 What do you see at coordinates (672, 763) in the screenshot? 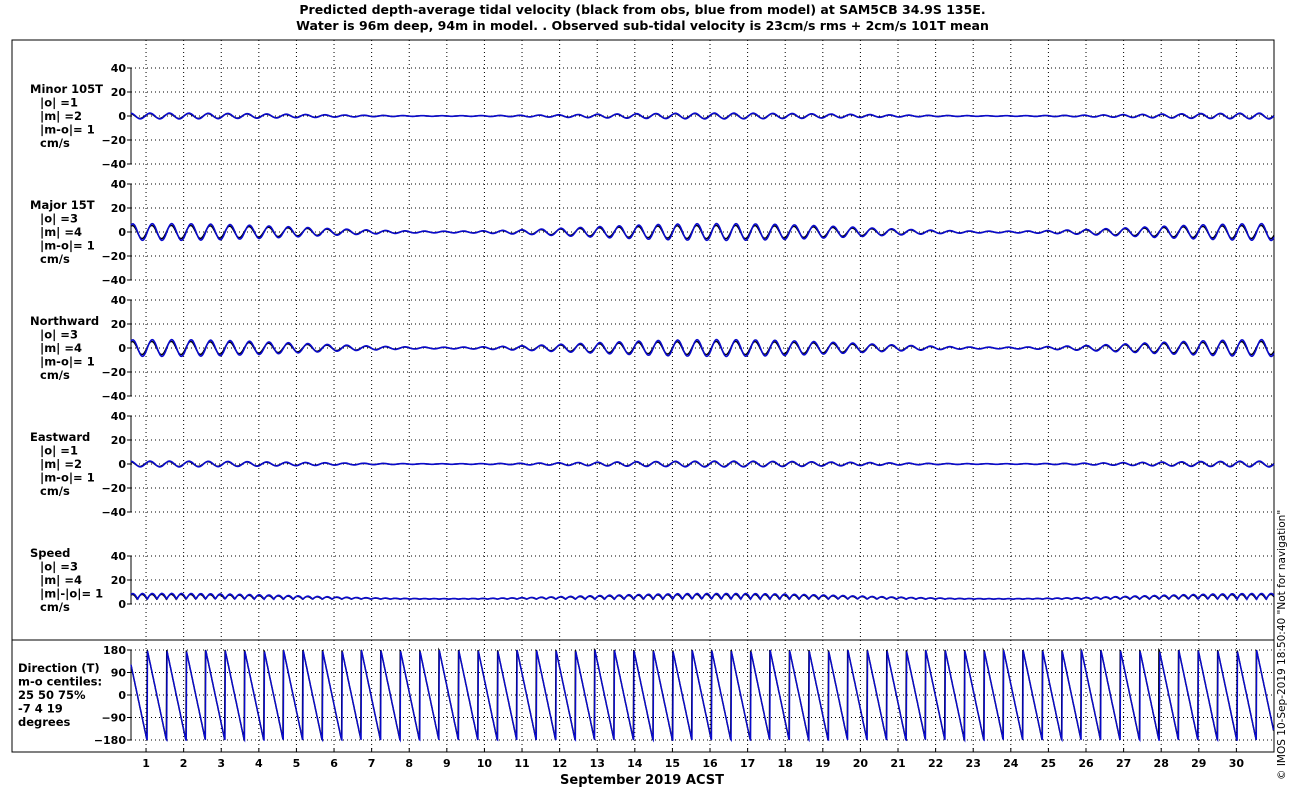
I see `x-tick-label: 15` at bounding box center [672, 763].